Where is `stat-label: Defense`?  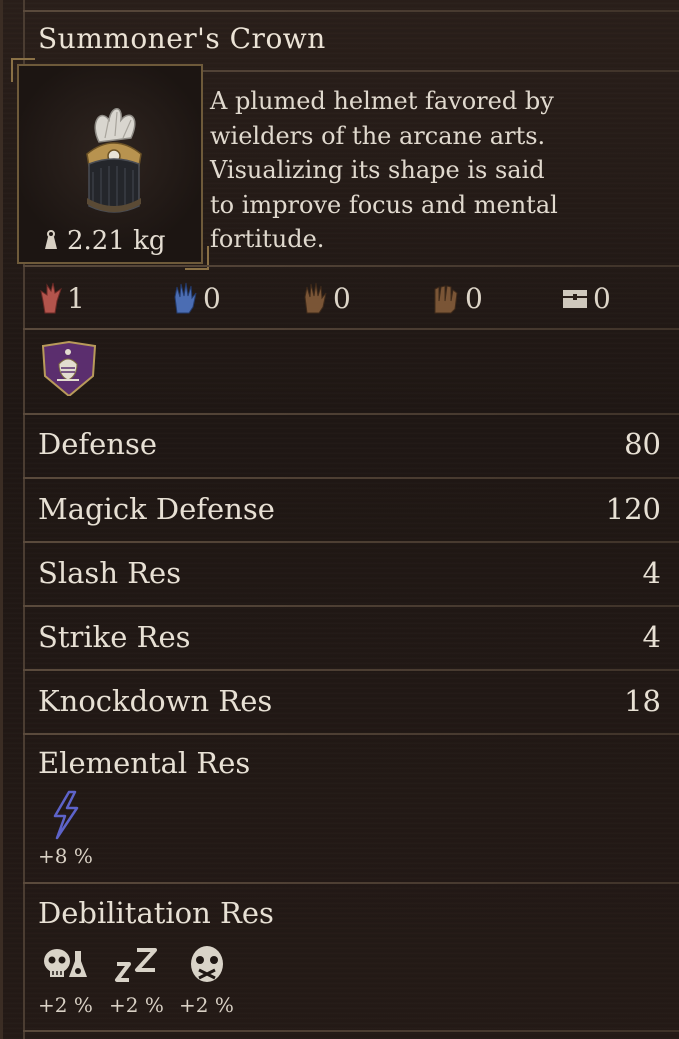 stat-label: Defense is located at coordinates (98, 444).